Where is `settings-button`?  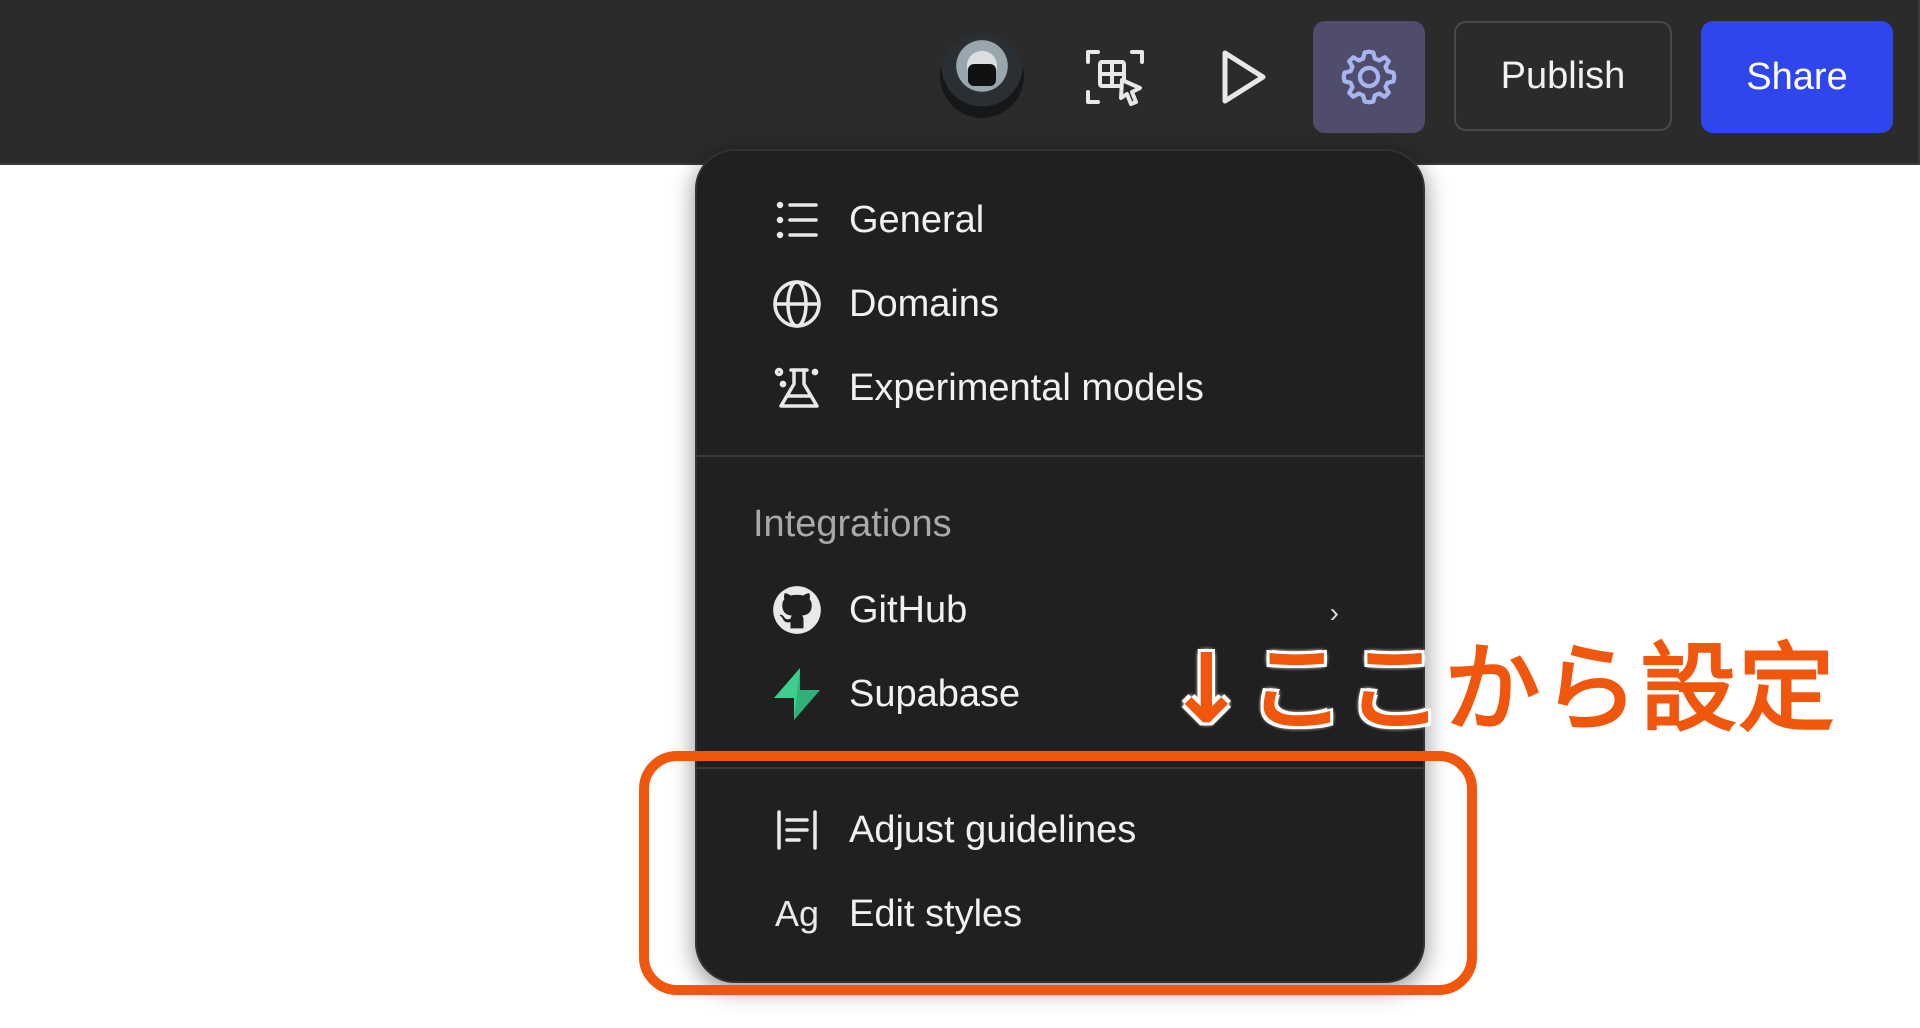
settings-button is located at coordinates (1369, 77).